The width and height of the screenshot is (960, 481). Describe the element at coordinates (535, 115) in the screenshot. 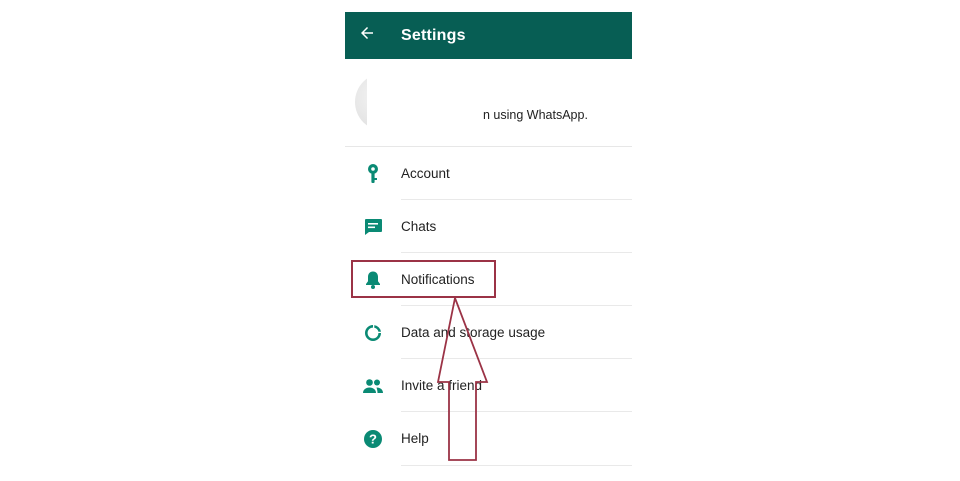

I see `profile-status: n using WhatsApp.` at that location.